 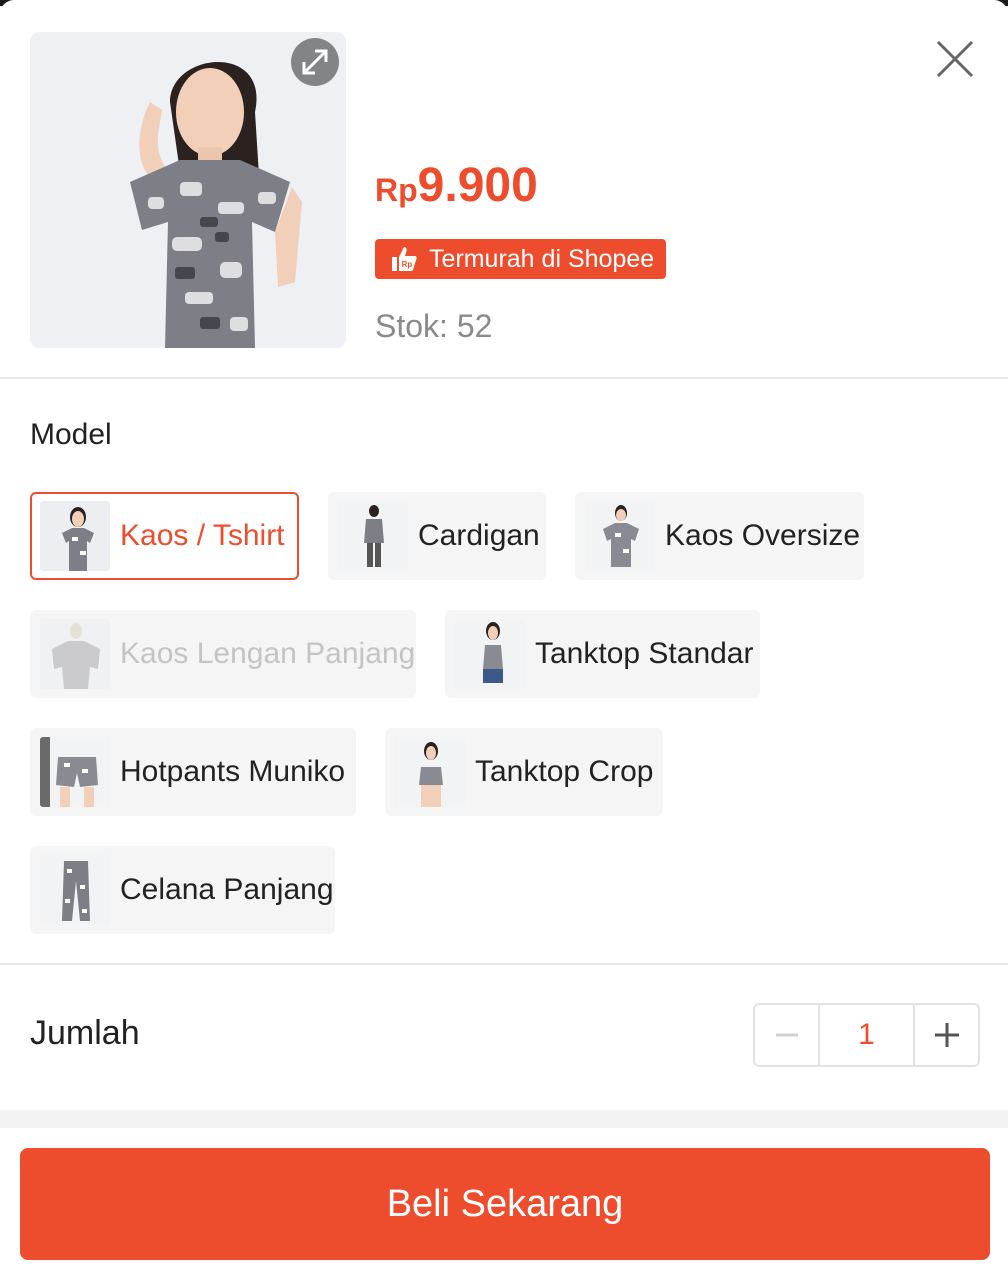 What do you see at coordinates (233, 771) in the screenshot?
I see `variant-label: Hotpants Muniko` at bounding box center [233, 771].